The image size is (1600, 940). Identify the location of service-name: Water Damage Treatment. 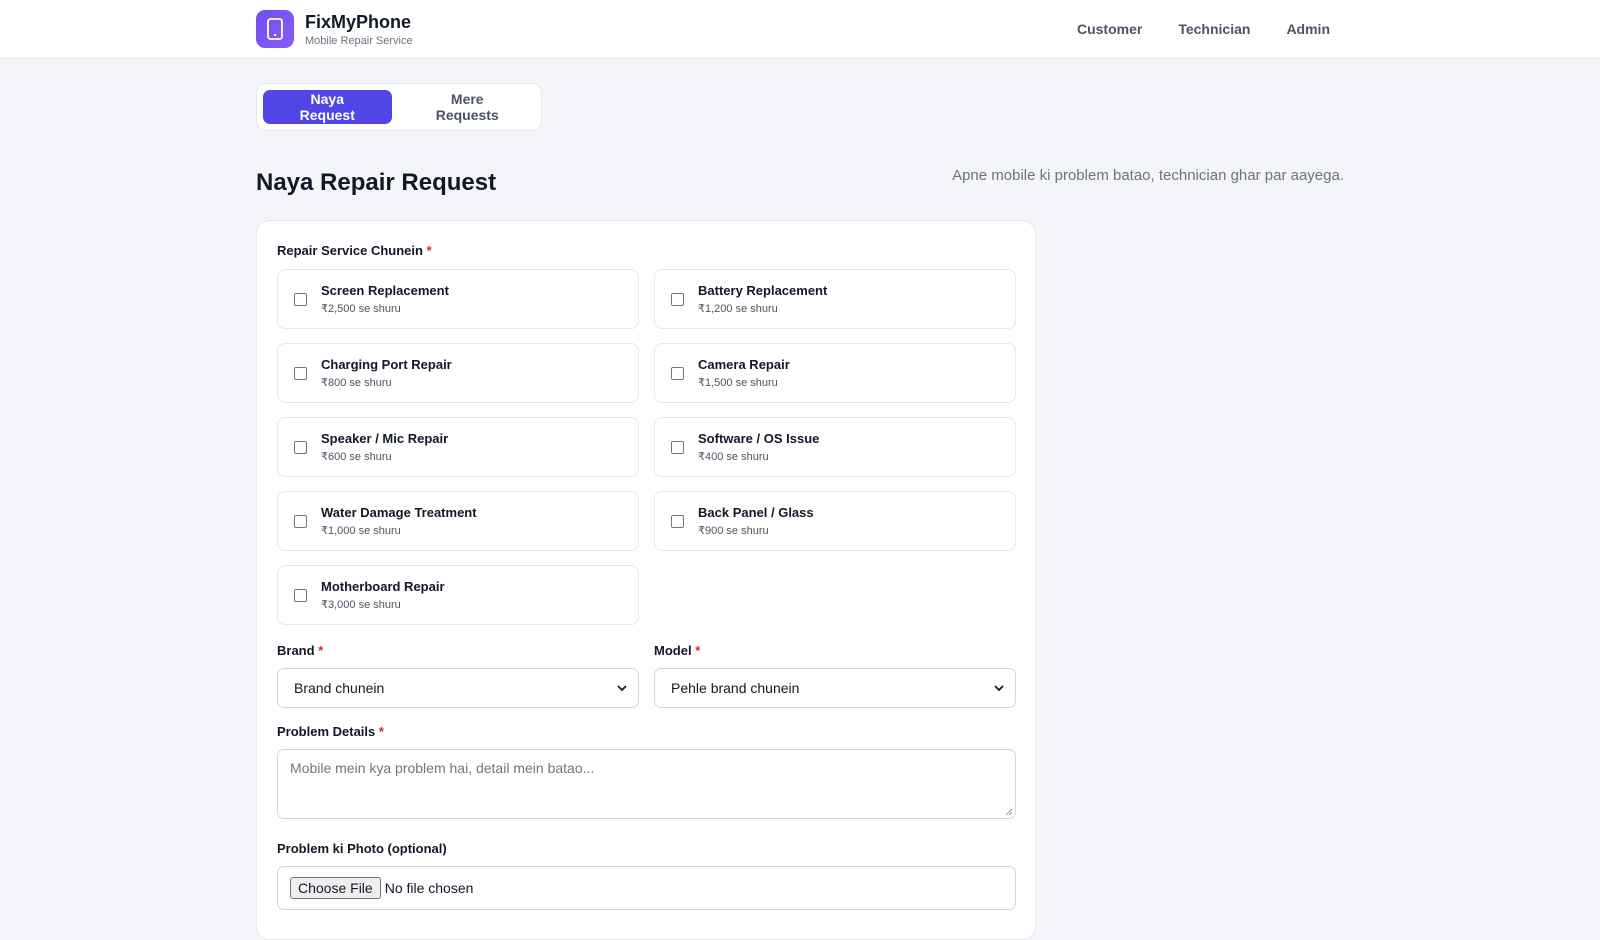
(399, 512).